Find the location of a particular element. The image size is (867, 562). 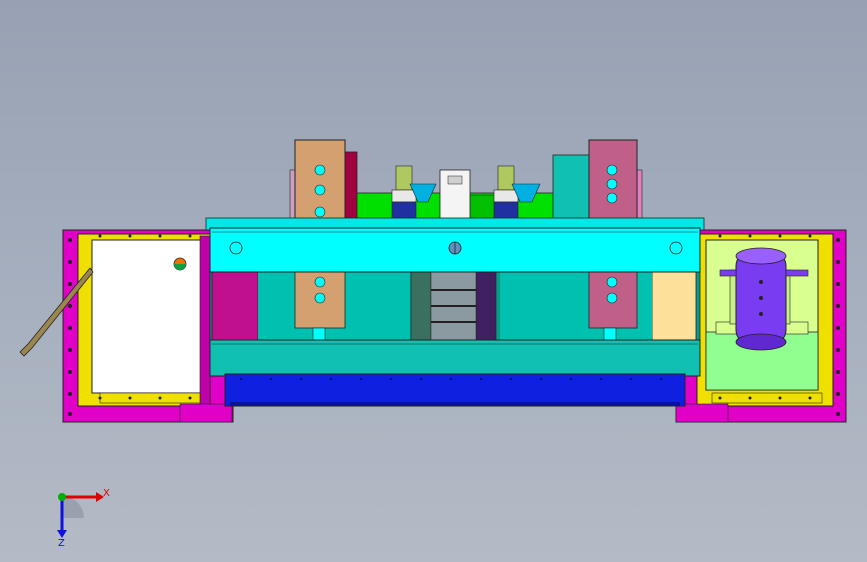

coordinate-triad-icon: X Z is located at coordinates (83, 518).